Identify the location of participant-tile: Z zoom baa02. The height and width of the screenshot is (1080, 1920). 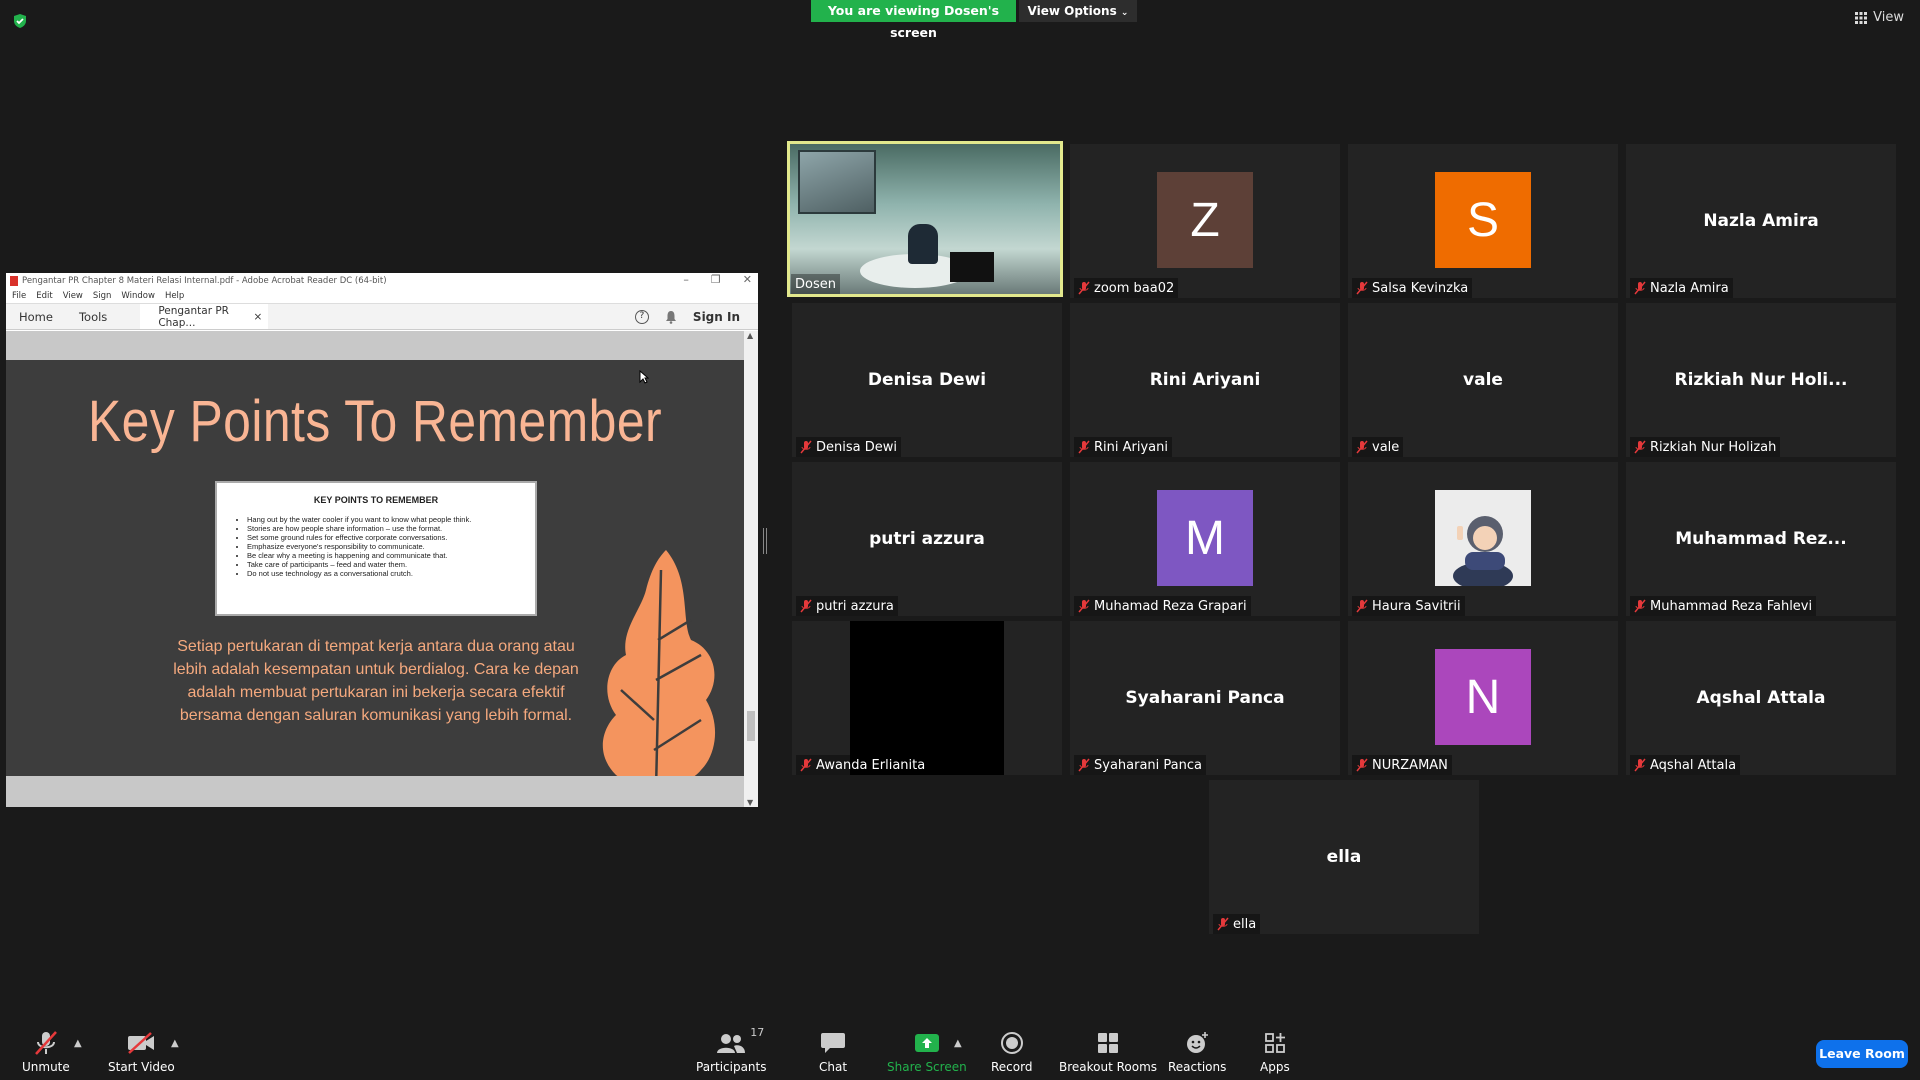
(1205, 221).